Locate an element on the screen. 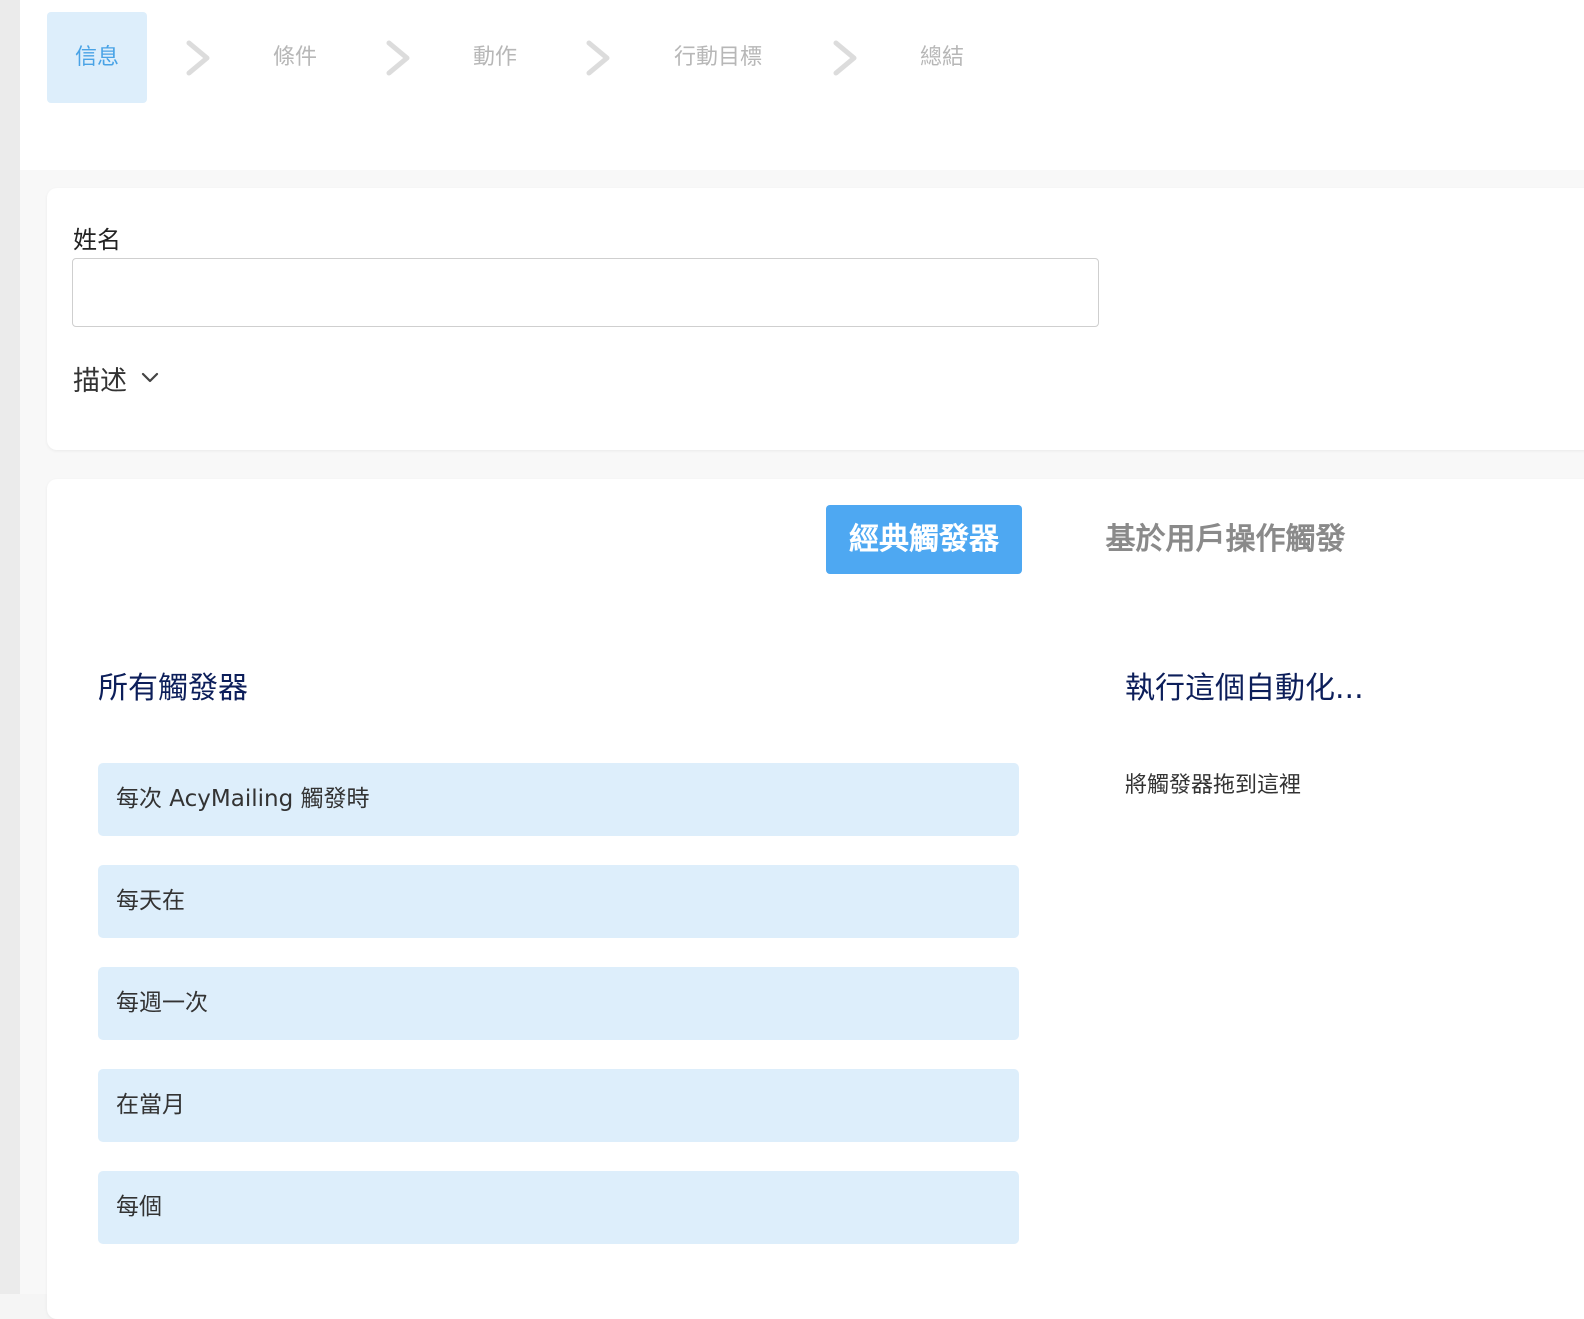 This screenshot has height=1319, width=1584. tab-user-action-triggers: 基於用戶操作觸發 is located at coordinates (1225, 539).